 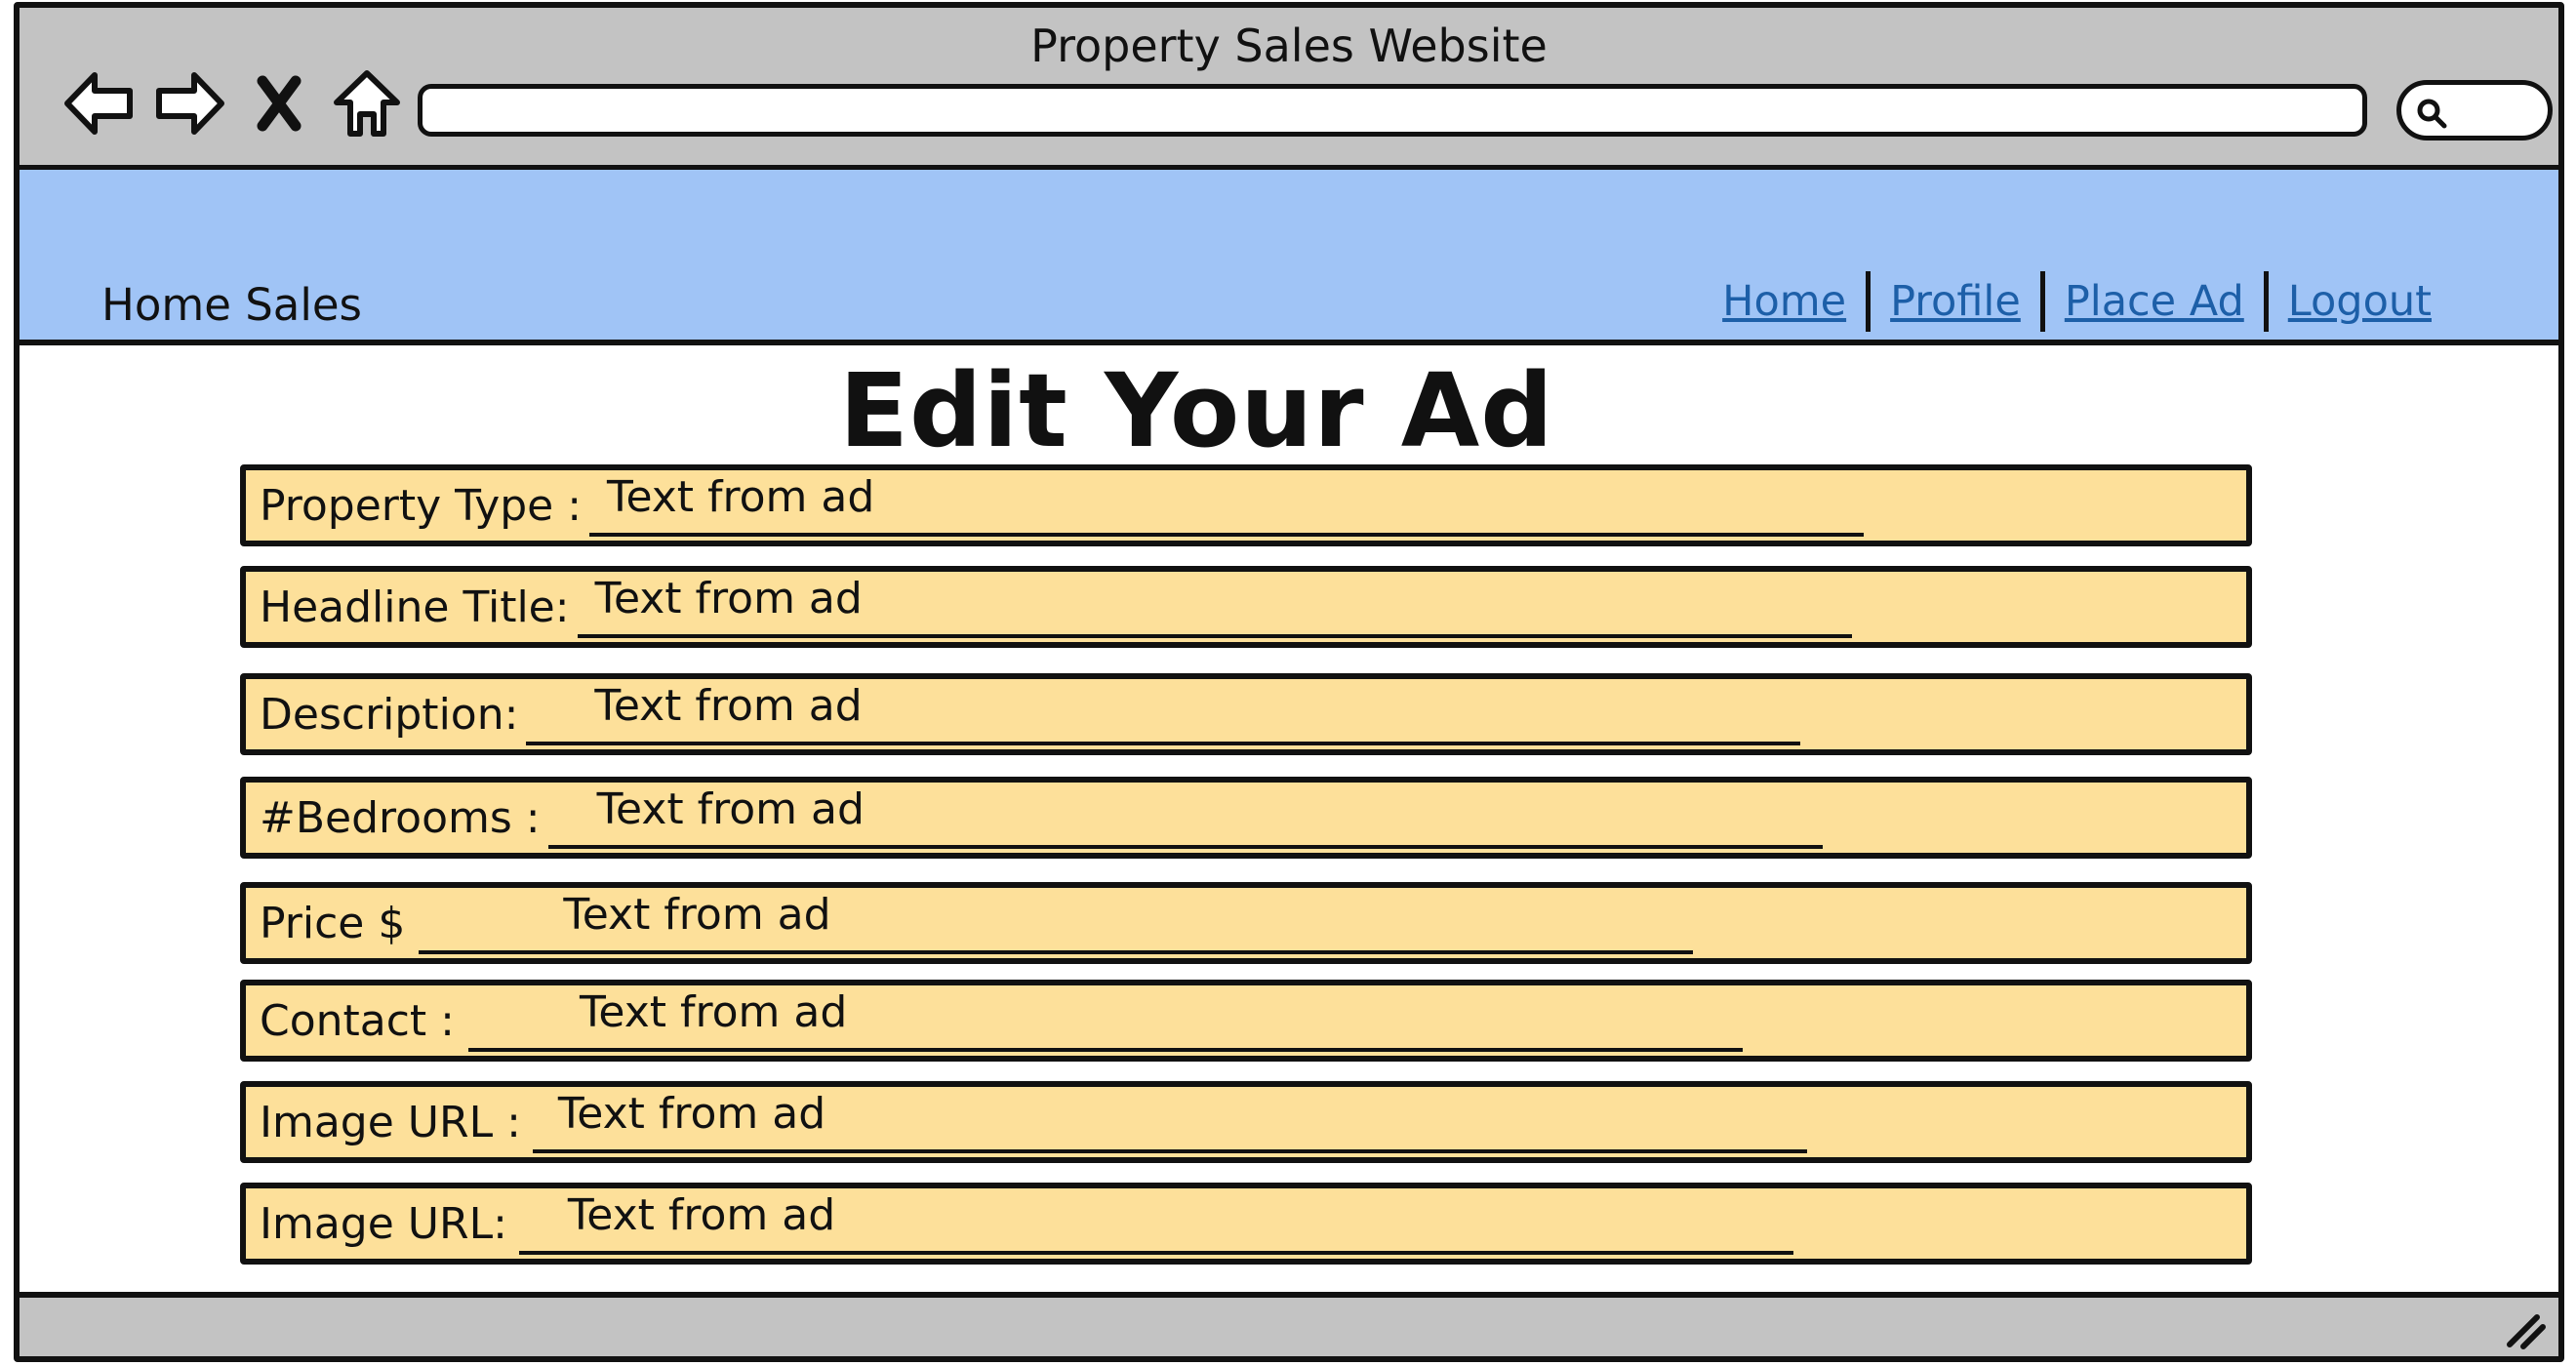 I want to click on nav-link-profile: Profile, so click(x=1955, y=301).